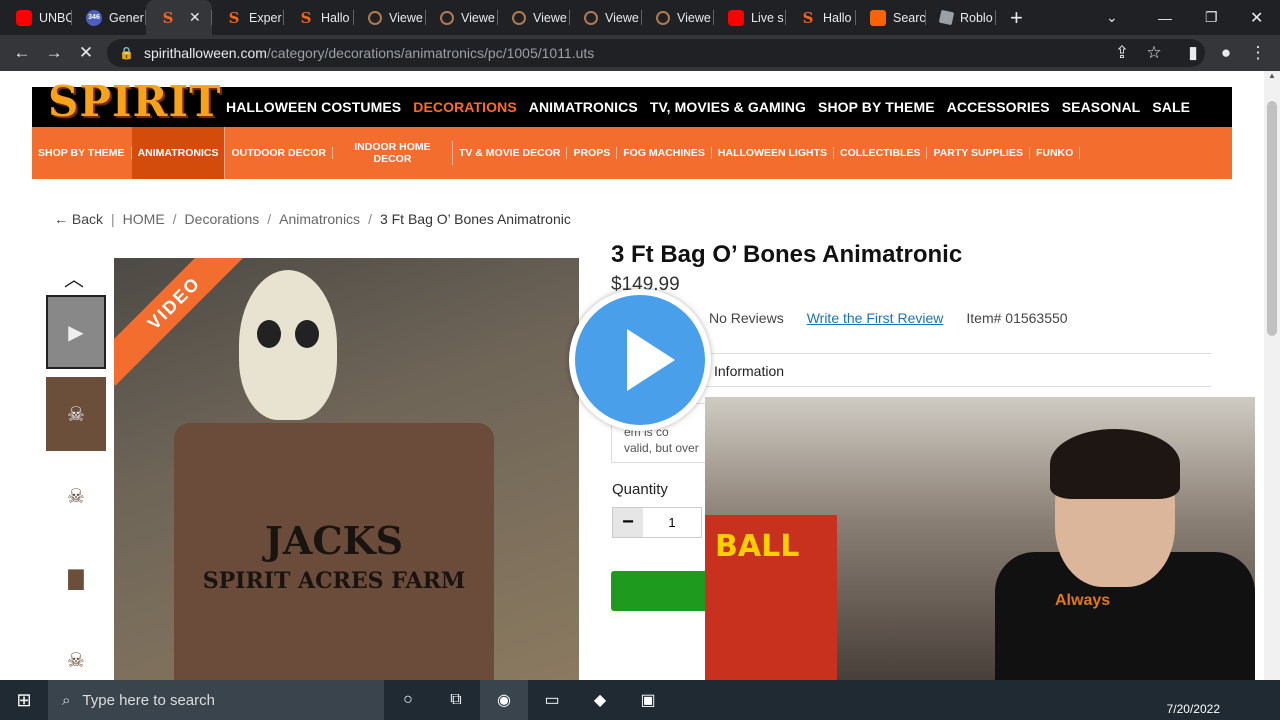 The width and height of the screenshot is (1280, 720). I want to click on page-scrollbar: ▲, so click(1272, 375).